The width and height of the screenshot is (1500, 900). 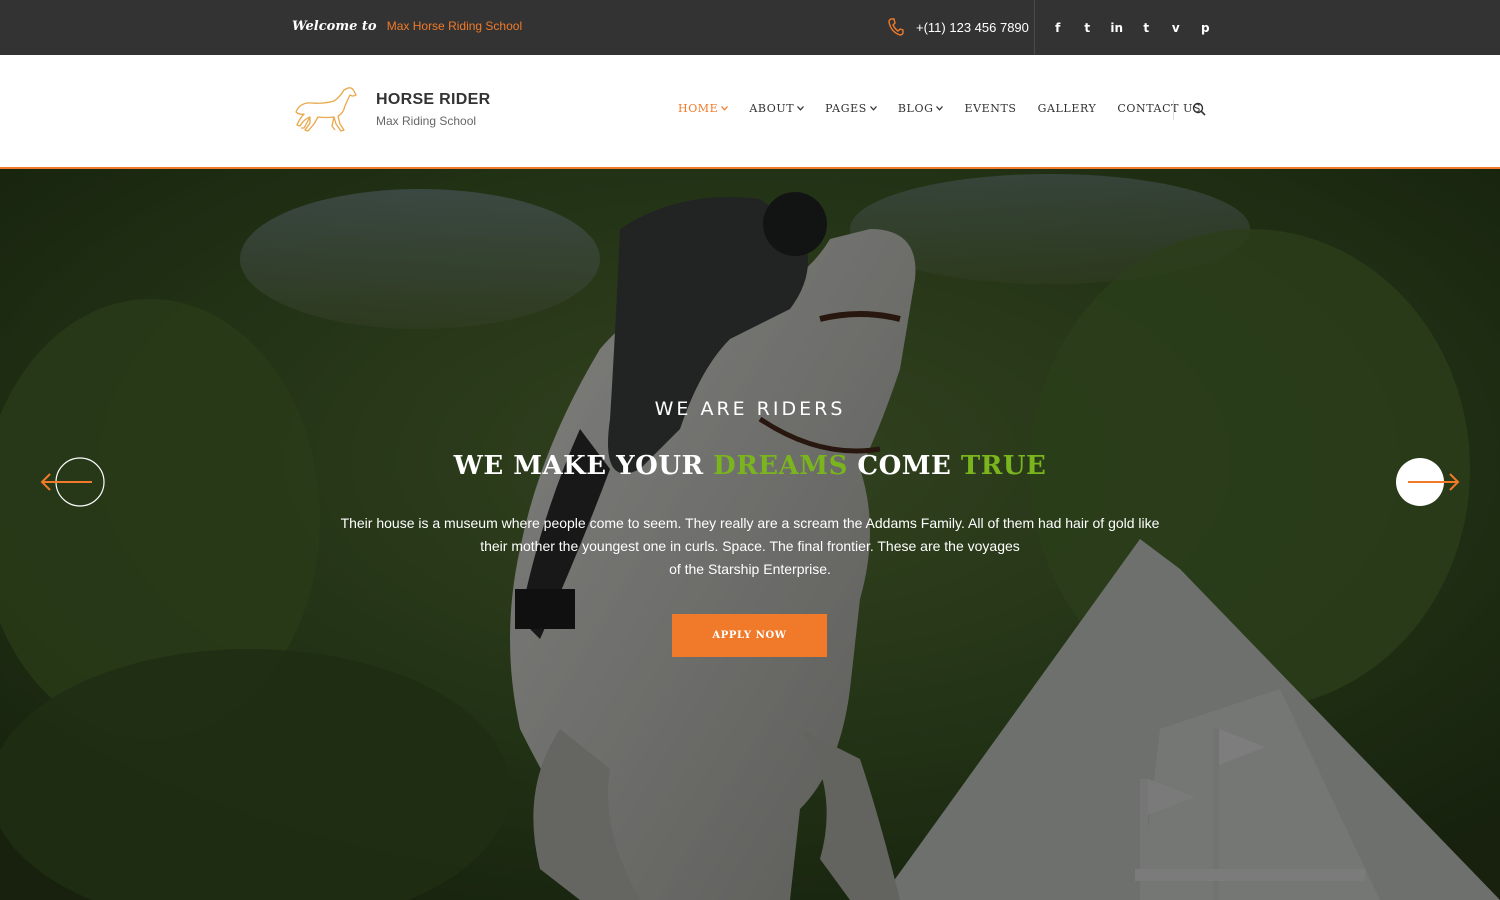 What do you see at coordinates (1147, 27) in the screenshot?
I see `tumblr-icon: t` at bounding box center [1147, 27].